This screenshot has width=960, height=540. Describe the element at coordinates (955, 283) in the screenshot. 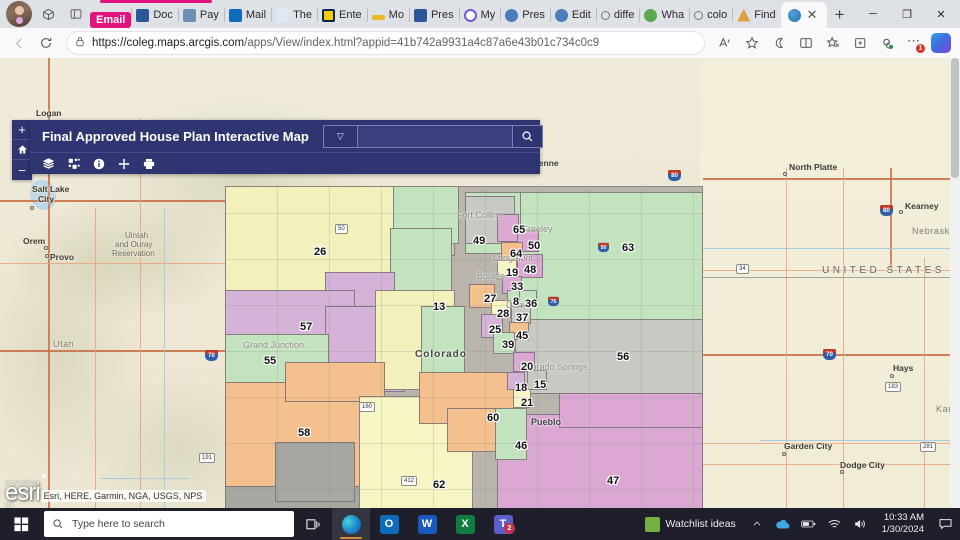

I see `page-scrollbar` at that location.